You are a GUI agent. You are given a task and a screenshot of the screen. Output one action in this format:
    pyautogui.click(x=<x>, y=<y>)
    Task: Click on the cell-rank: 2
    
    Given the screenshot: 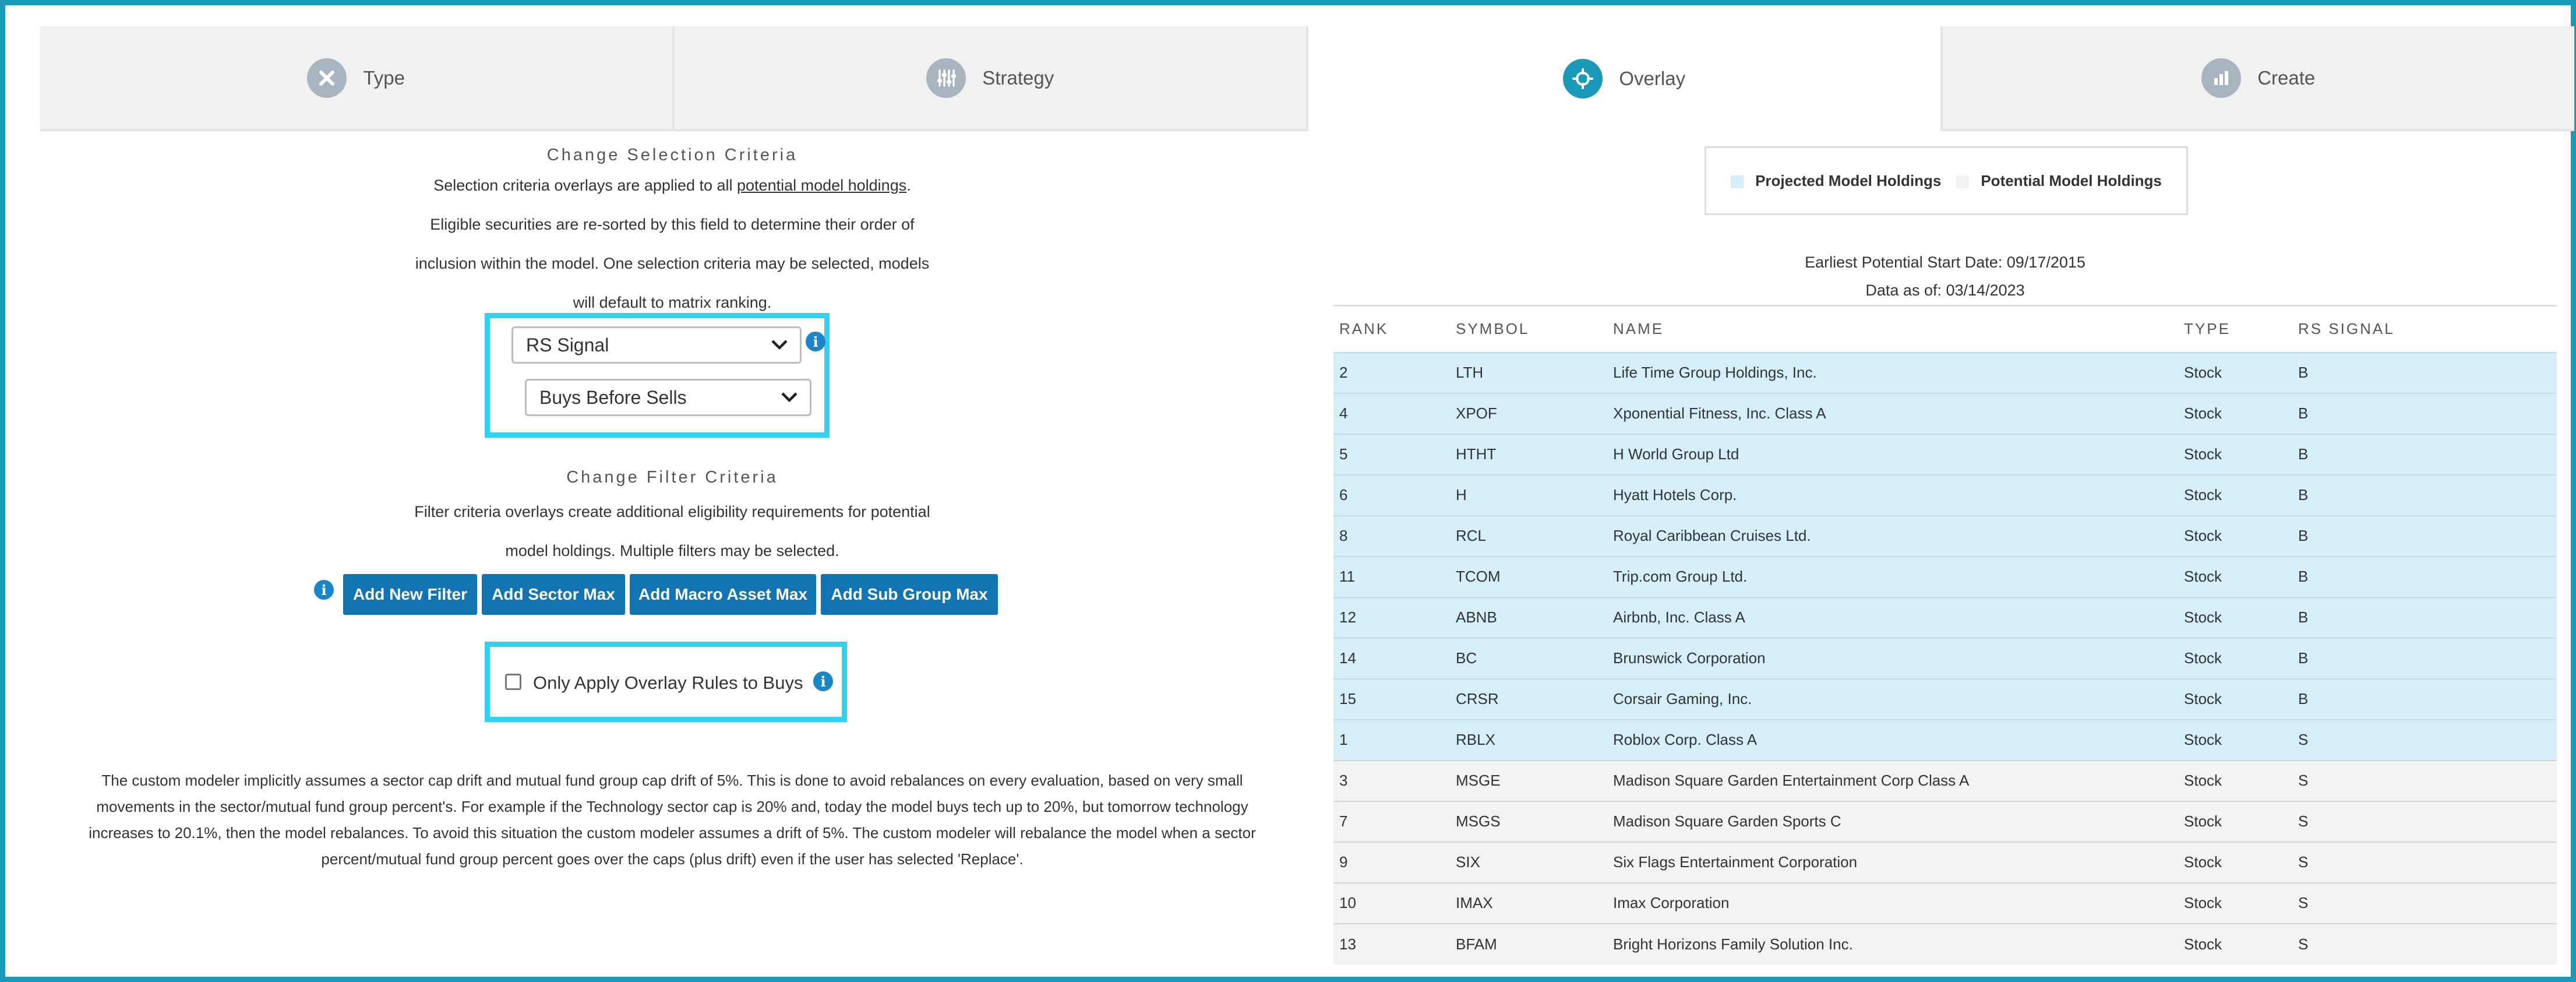 What is the action you would take?
    pyautogui.click(x=1392, y=372)
    